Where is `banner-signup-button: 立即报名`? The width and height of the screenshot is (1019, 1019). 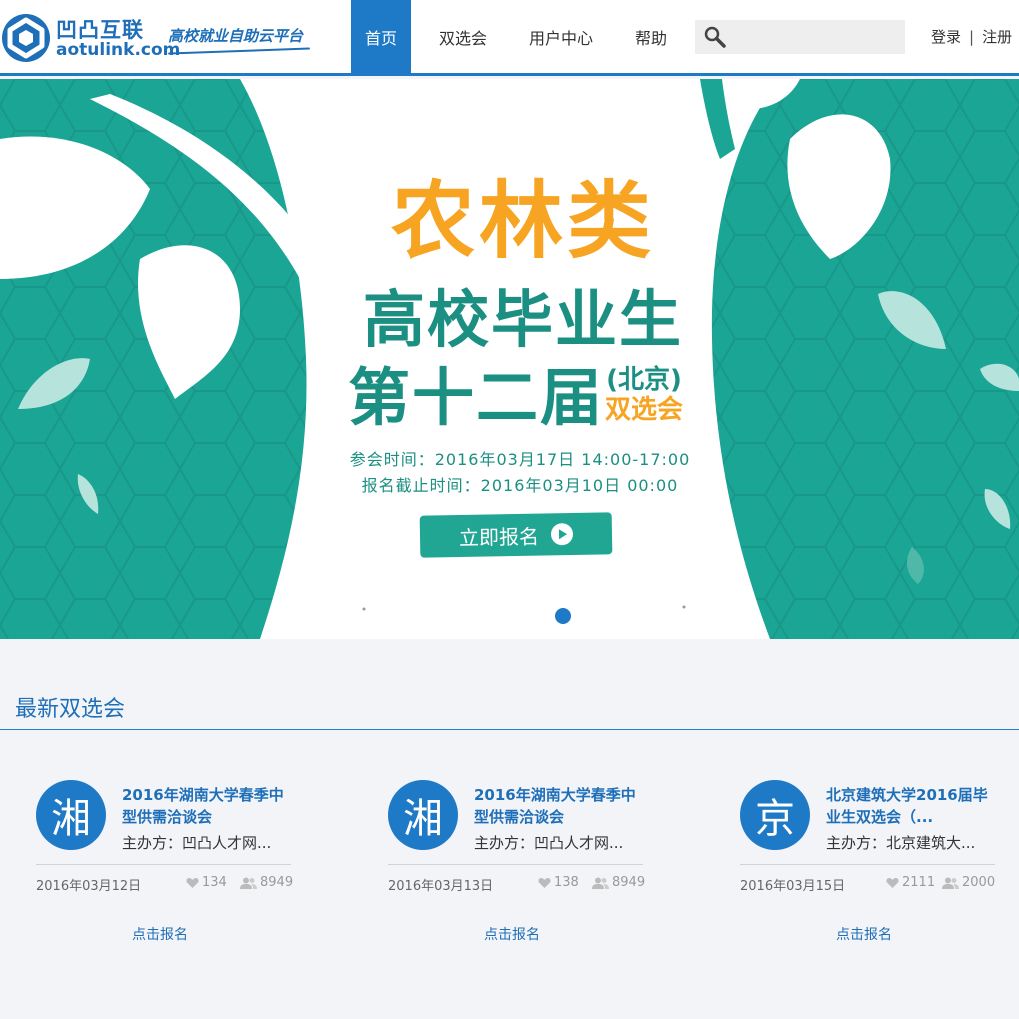
banner-signup-button: 立即报名 is located at coordinates (516, 535).